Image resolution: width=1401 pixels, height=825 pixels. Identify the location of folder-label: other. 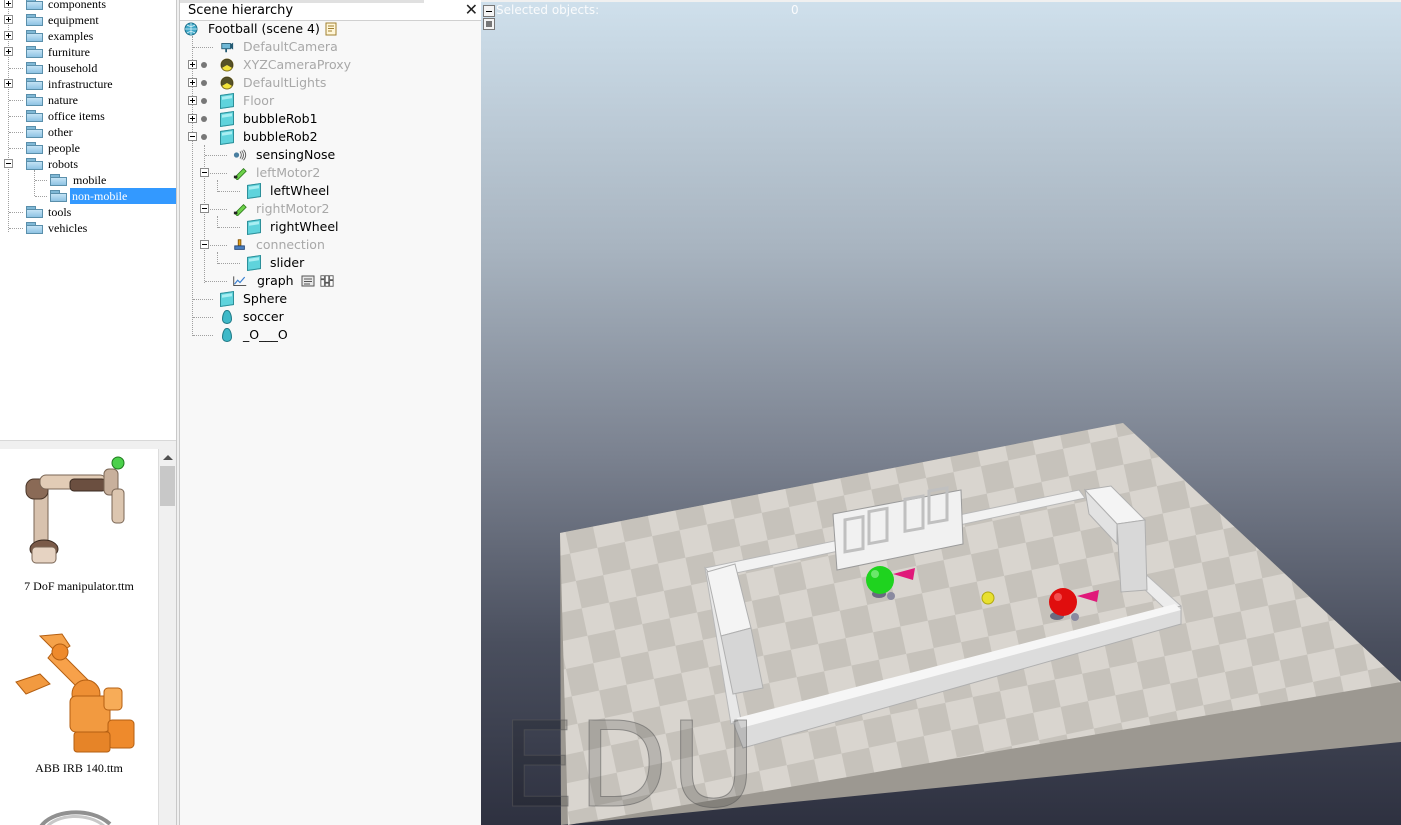
(60, 132).